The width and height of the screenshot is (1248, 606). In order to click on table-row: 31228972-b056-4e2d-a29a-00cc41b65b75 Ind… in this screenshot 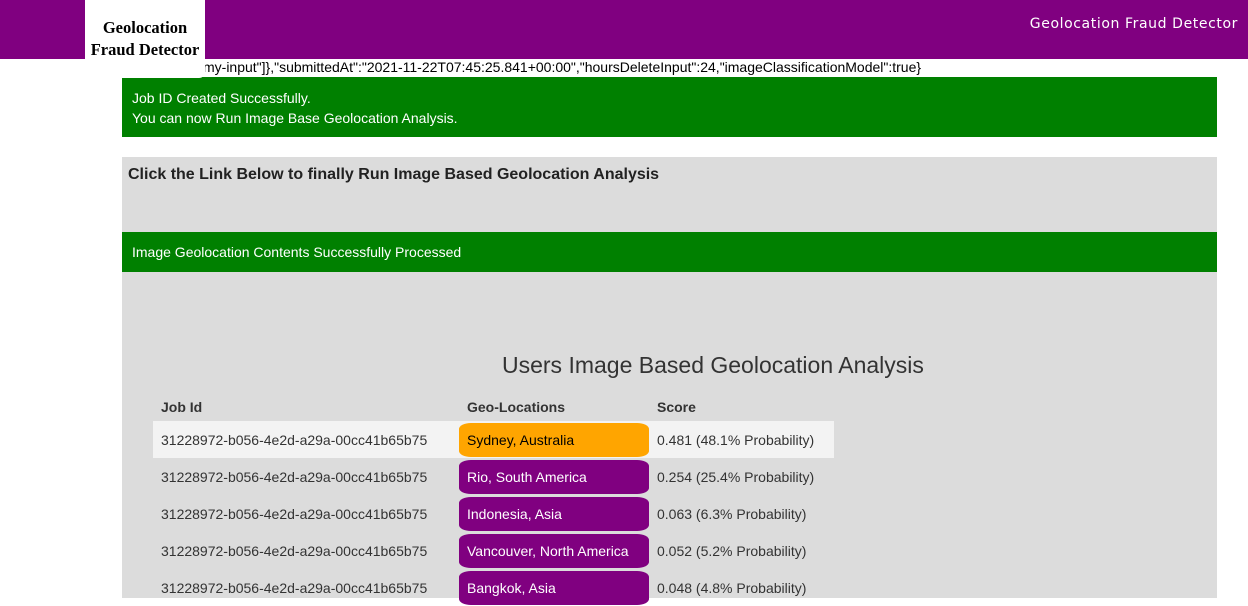, I will do `click(493, 513)`.